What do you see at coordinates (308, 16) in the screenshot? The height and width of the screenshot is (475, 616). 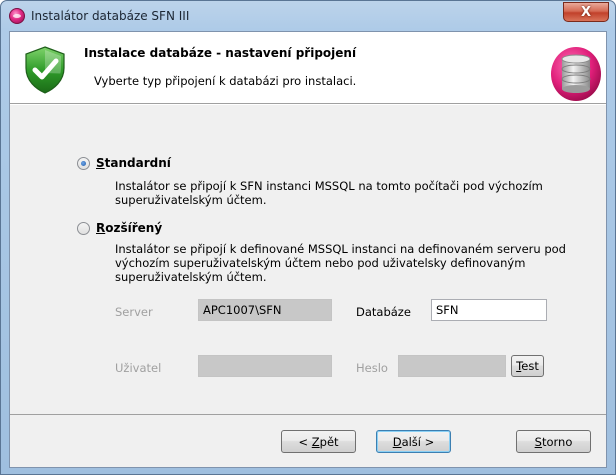 I see `title-bar: Instalátor databáze SFN III X` at bounding box center [308, 16].